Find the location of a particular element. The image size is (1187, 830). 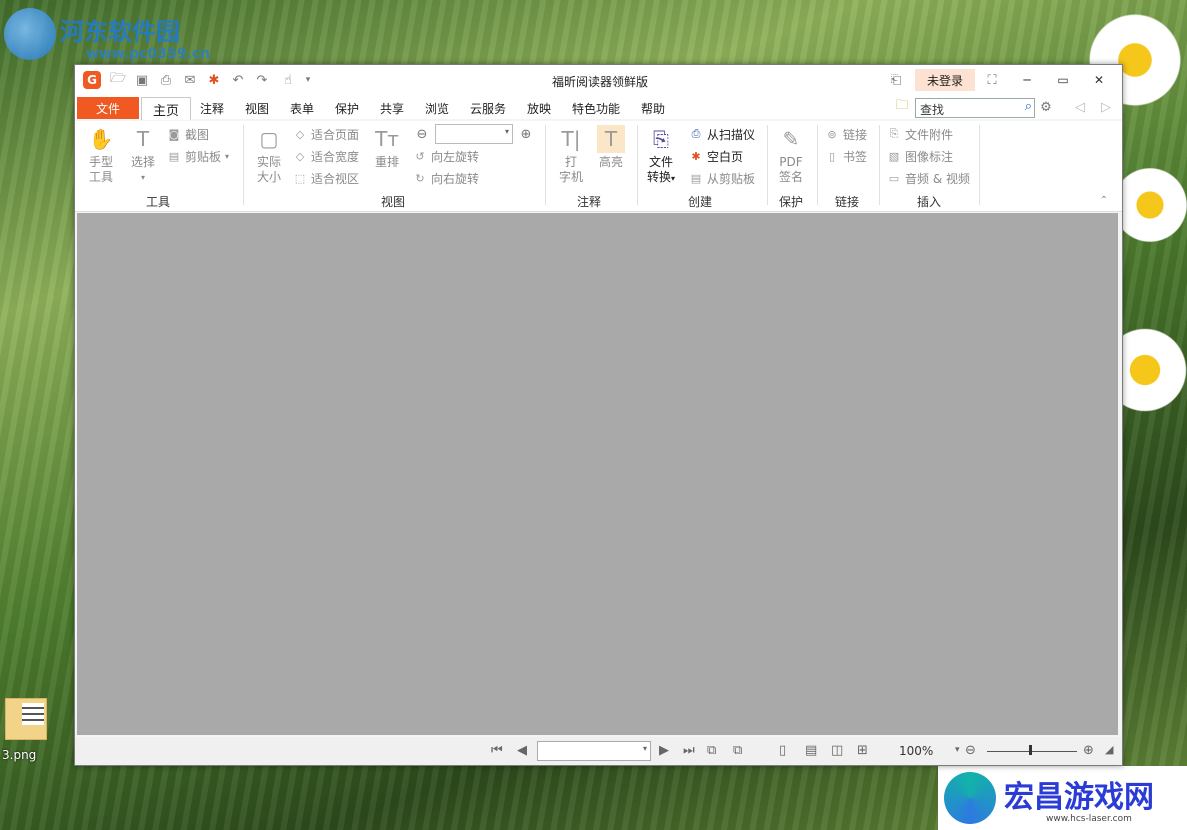

login-button: 未登录 is located at coordinates (945, 80).